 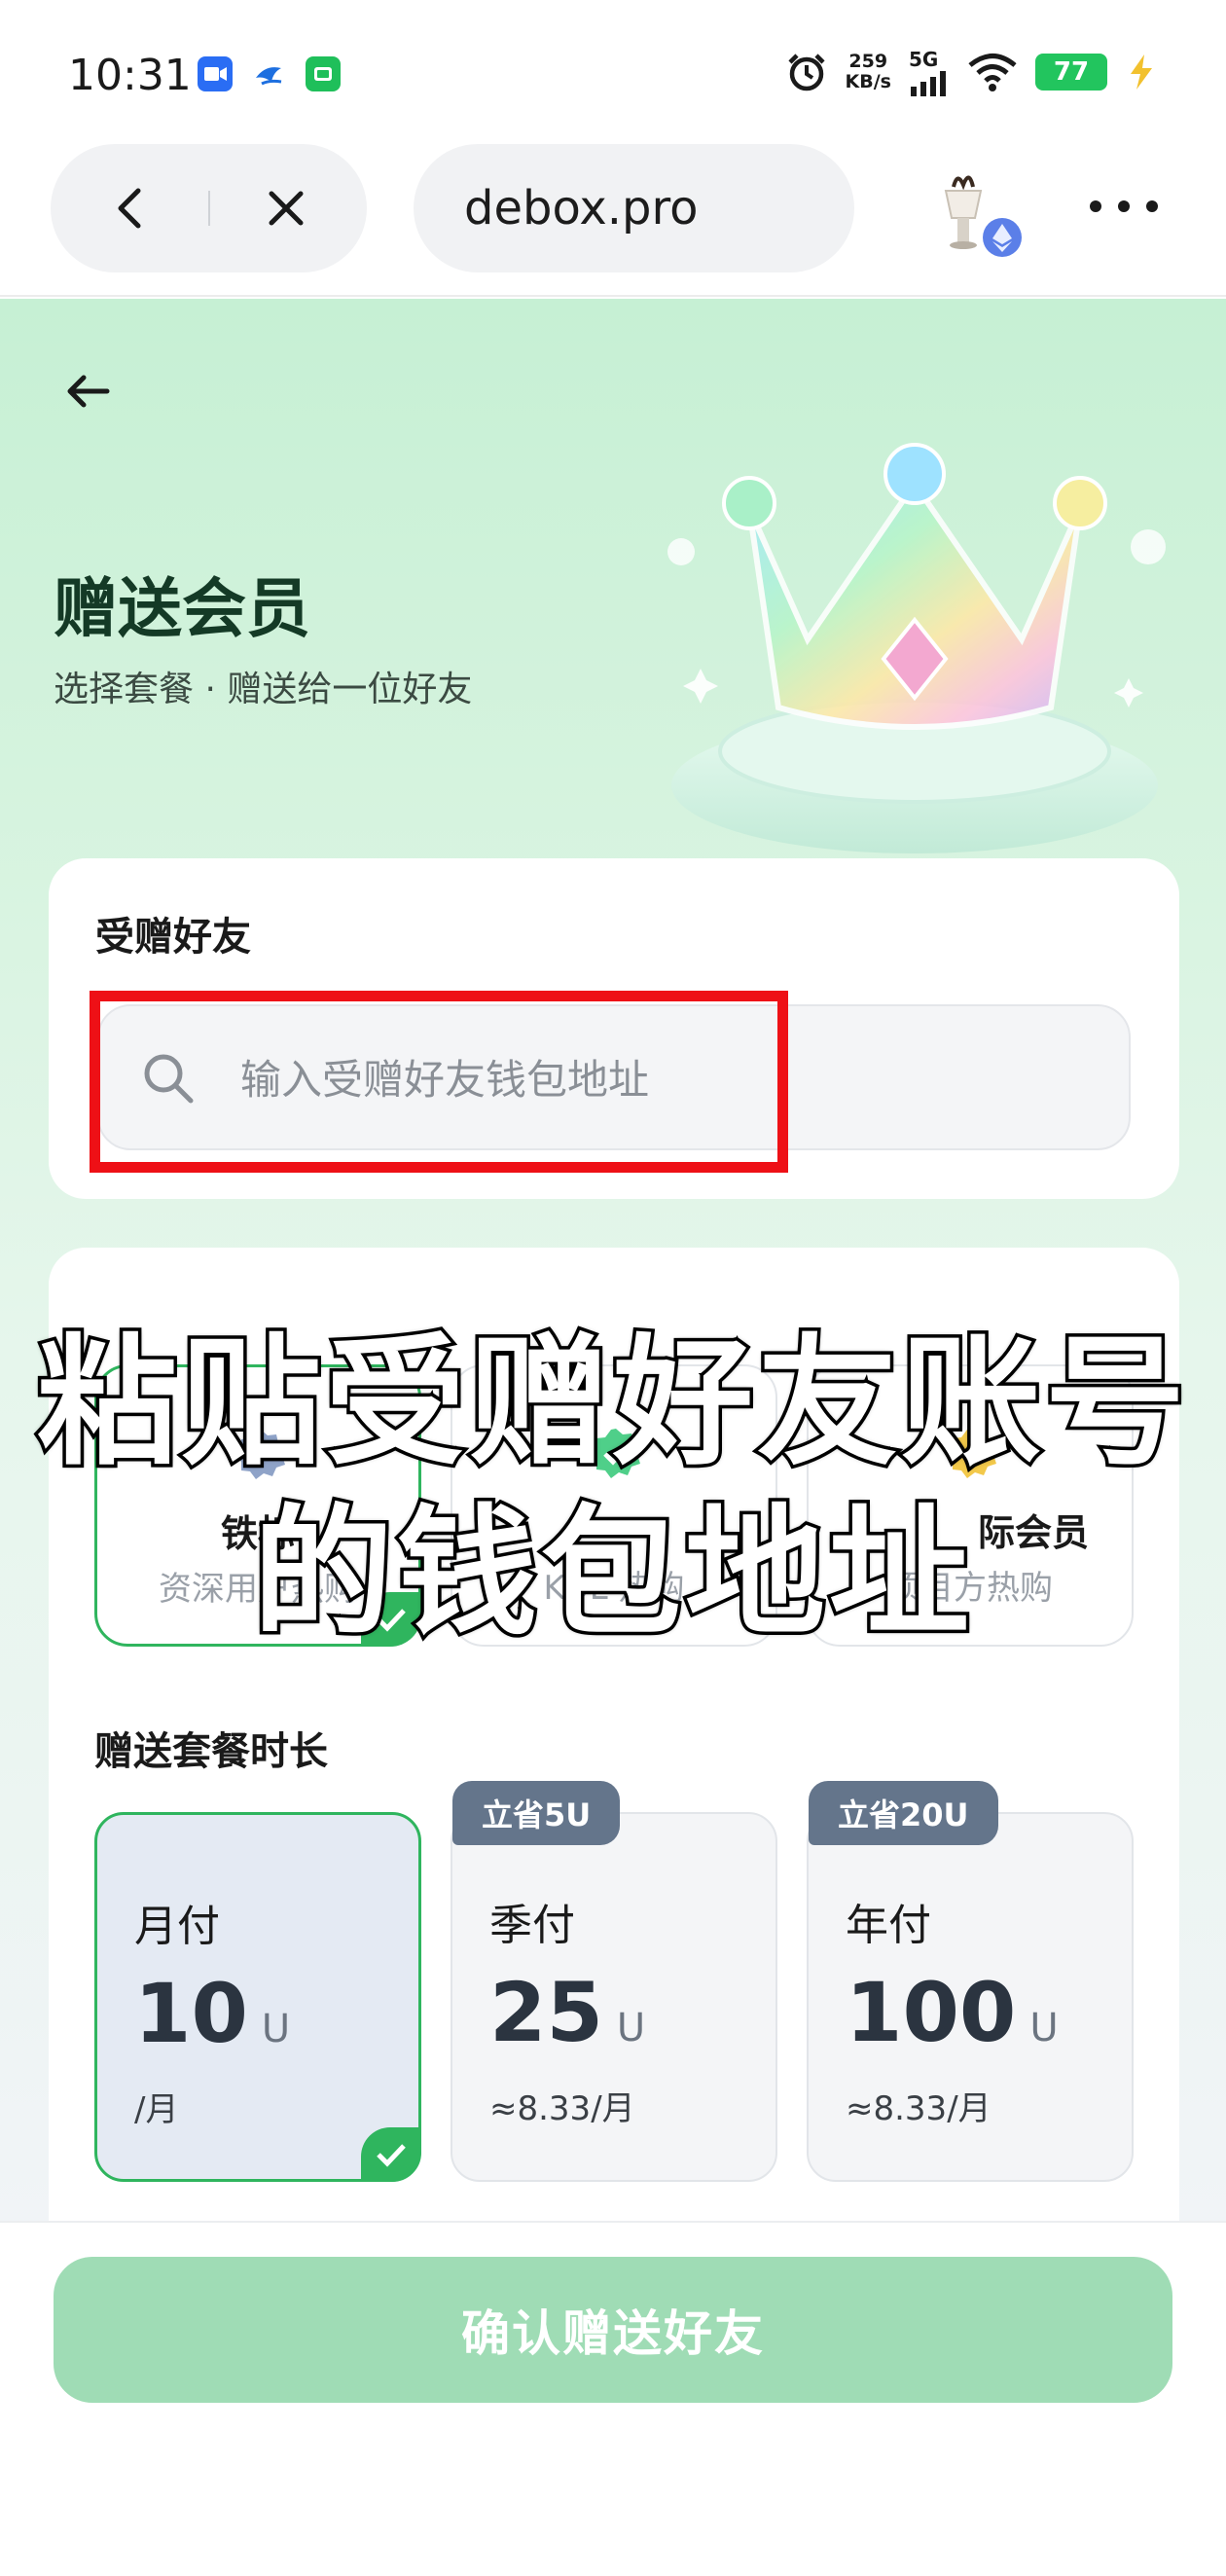 I want to click on back-chevron-icon, so click(x=130, y=208).